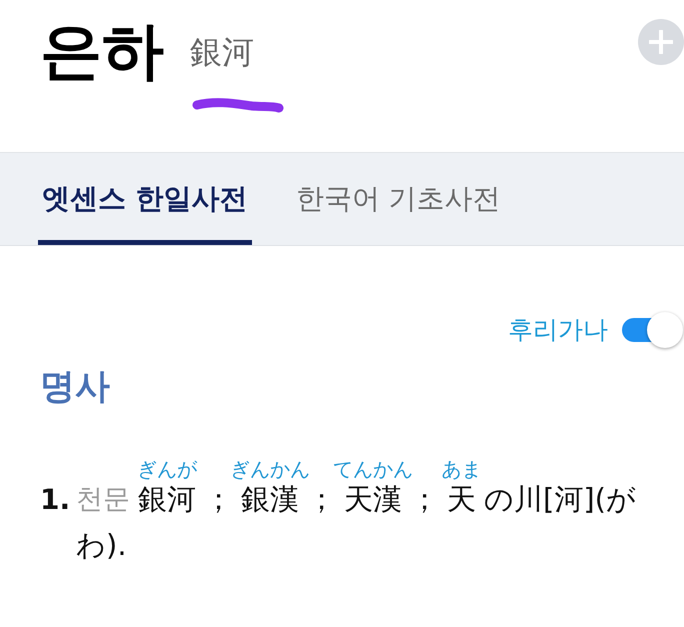 The width and height of the screenshot is (684, 627). What do you see at coordinates (102, 51) in the screenshot?
I see `headword-title: 은하` at bounding box center [102, 51].